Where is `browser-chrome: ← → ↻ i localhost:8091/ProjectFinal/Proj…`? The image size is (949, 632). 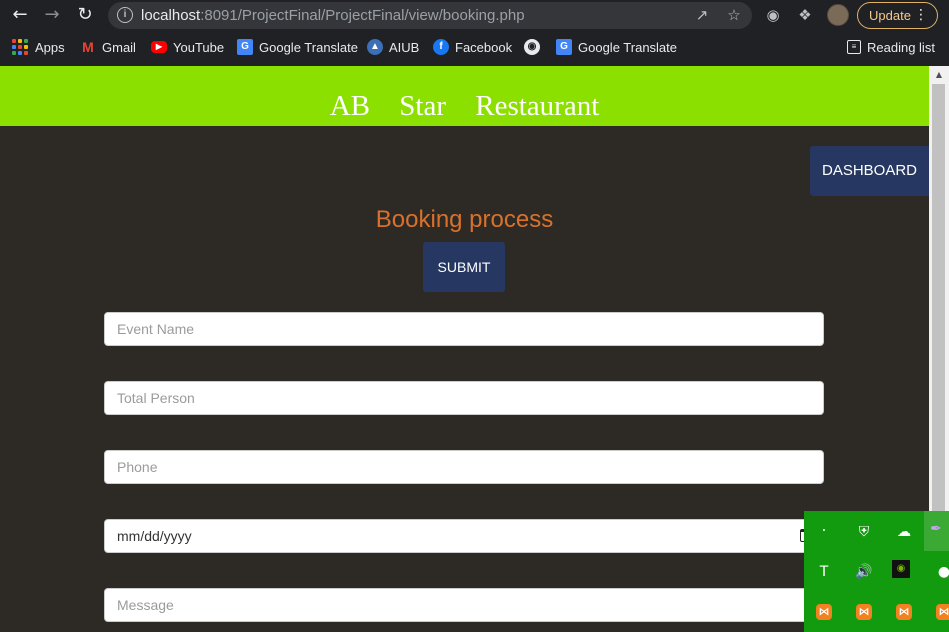 browser-chrome: ← → ↻ i localhost:8091/ProjectFinal/Proj… is located at coordinates (474, 33).